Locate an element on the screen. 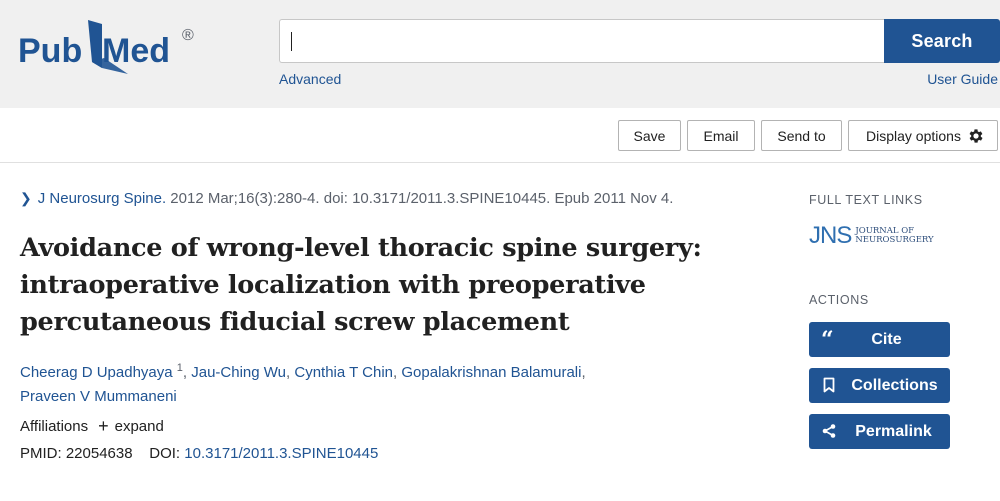 The width and height of the screenshot is (1000, 501). author-link: Cynthia T Chin is located at coordinates (343, 372).